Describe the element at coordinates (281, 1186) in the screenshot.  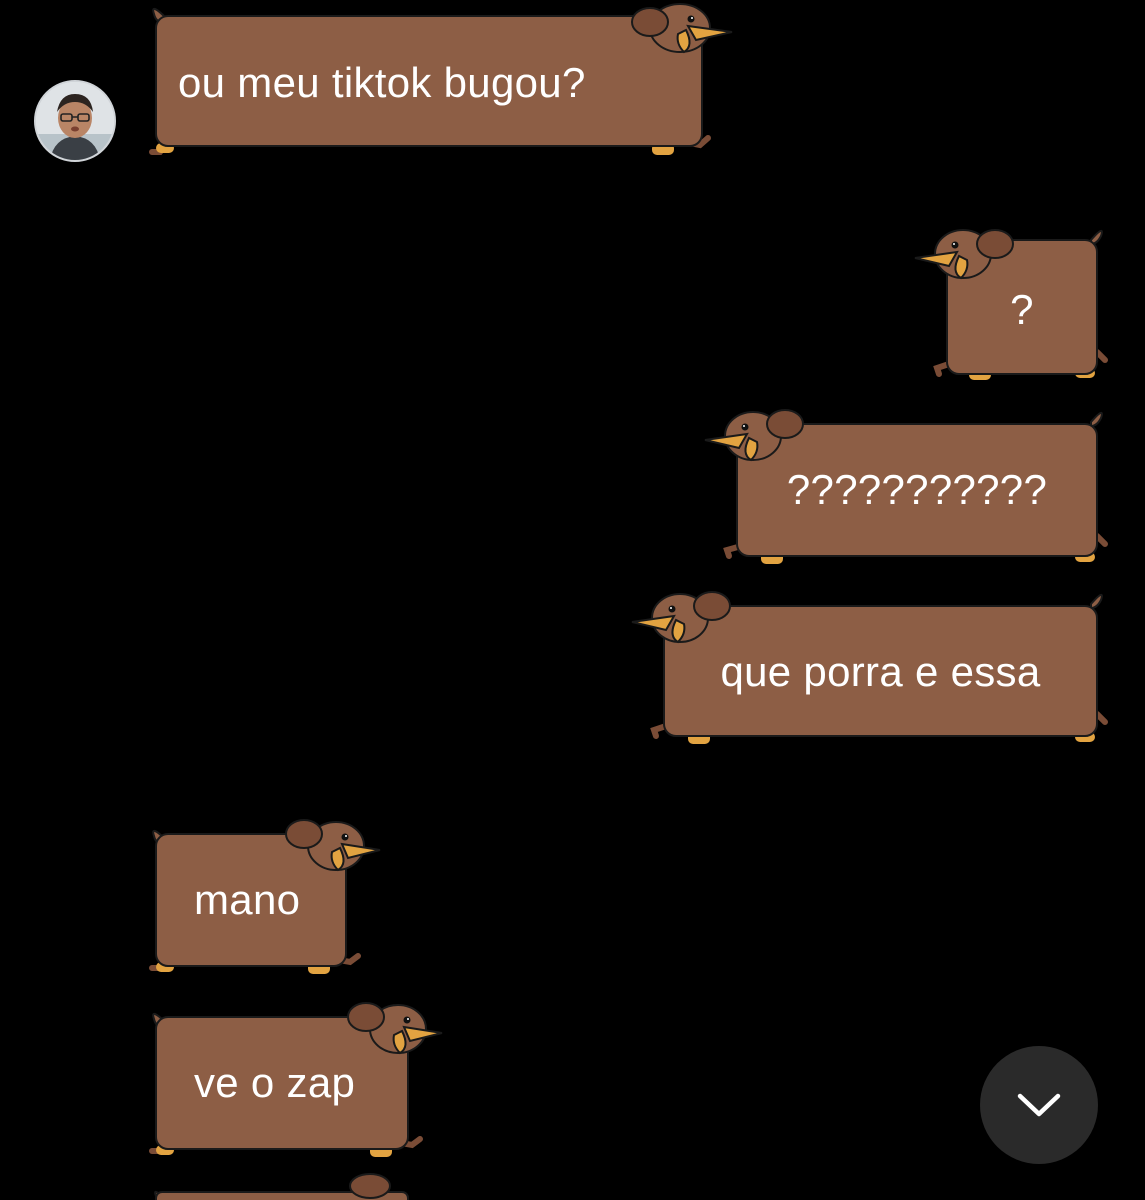
I see `dachshund-bubble-icon` at that location.